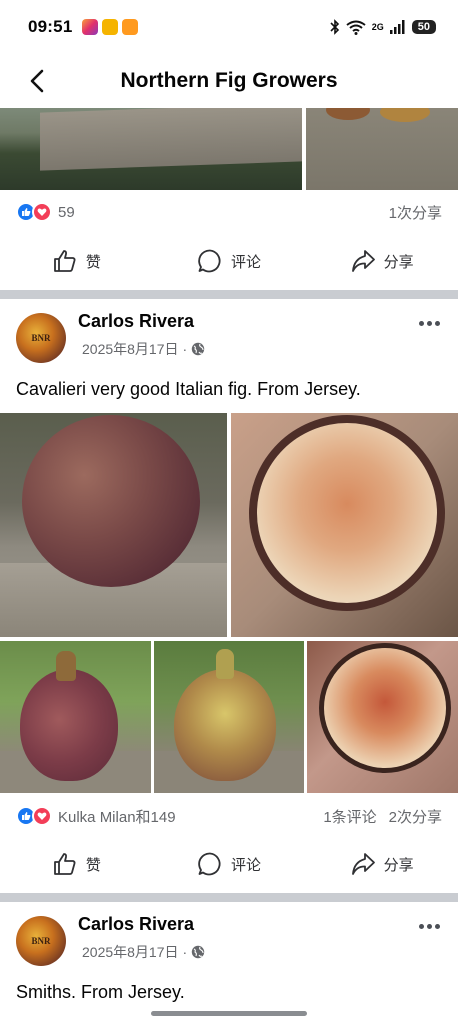  Describe the element at coordinates (229, 212) in the screenshot. I see `previous-post-reactions: 59 1次分享` at that location.